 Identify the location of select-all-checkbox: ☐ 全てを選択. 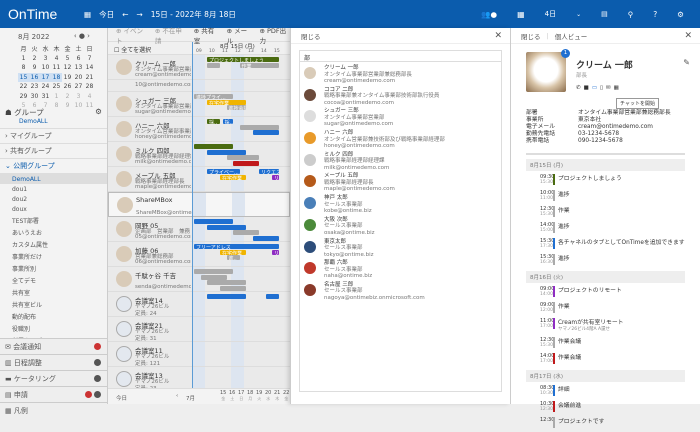
(132, 49).